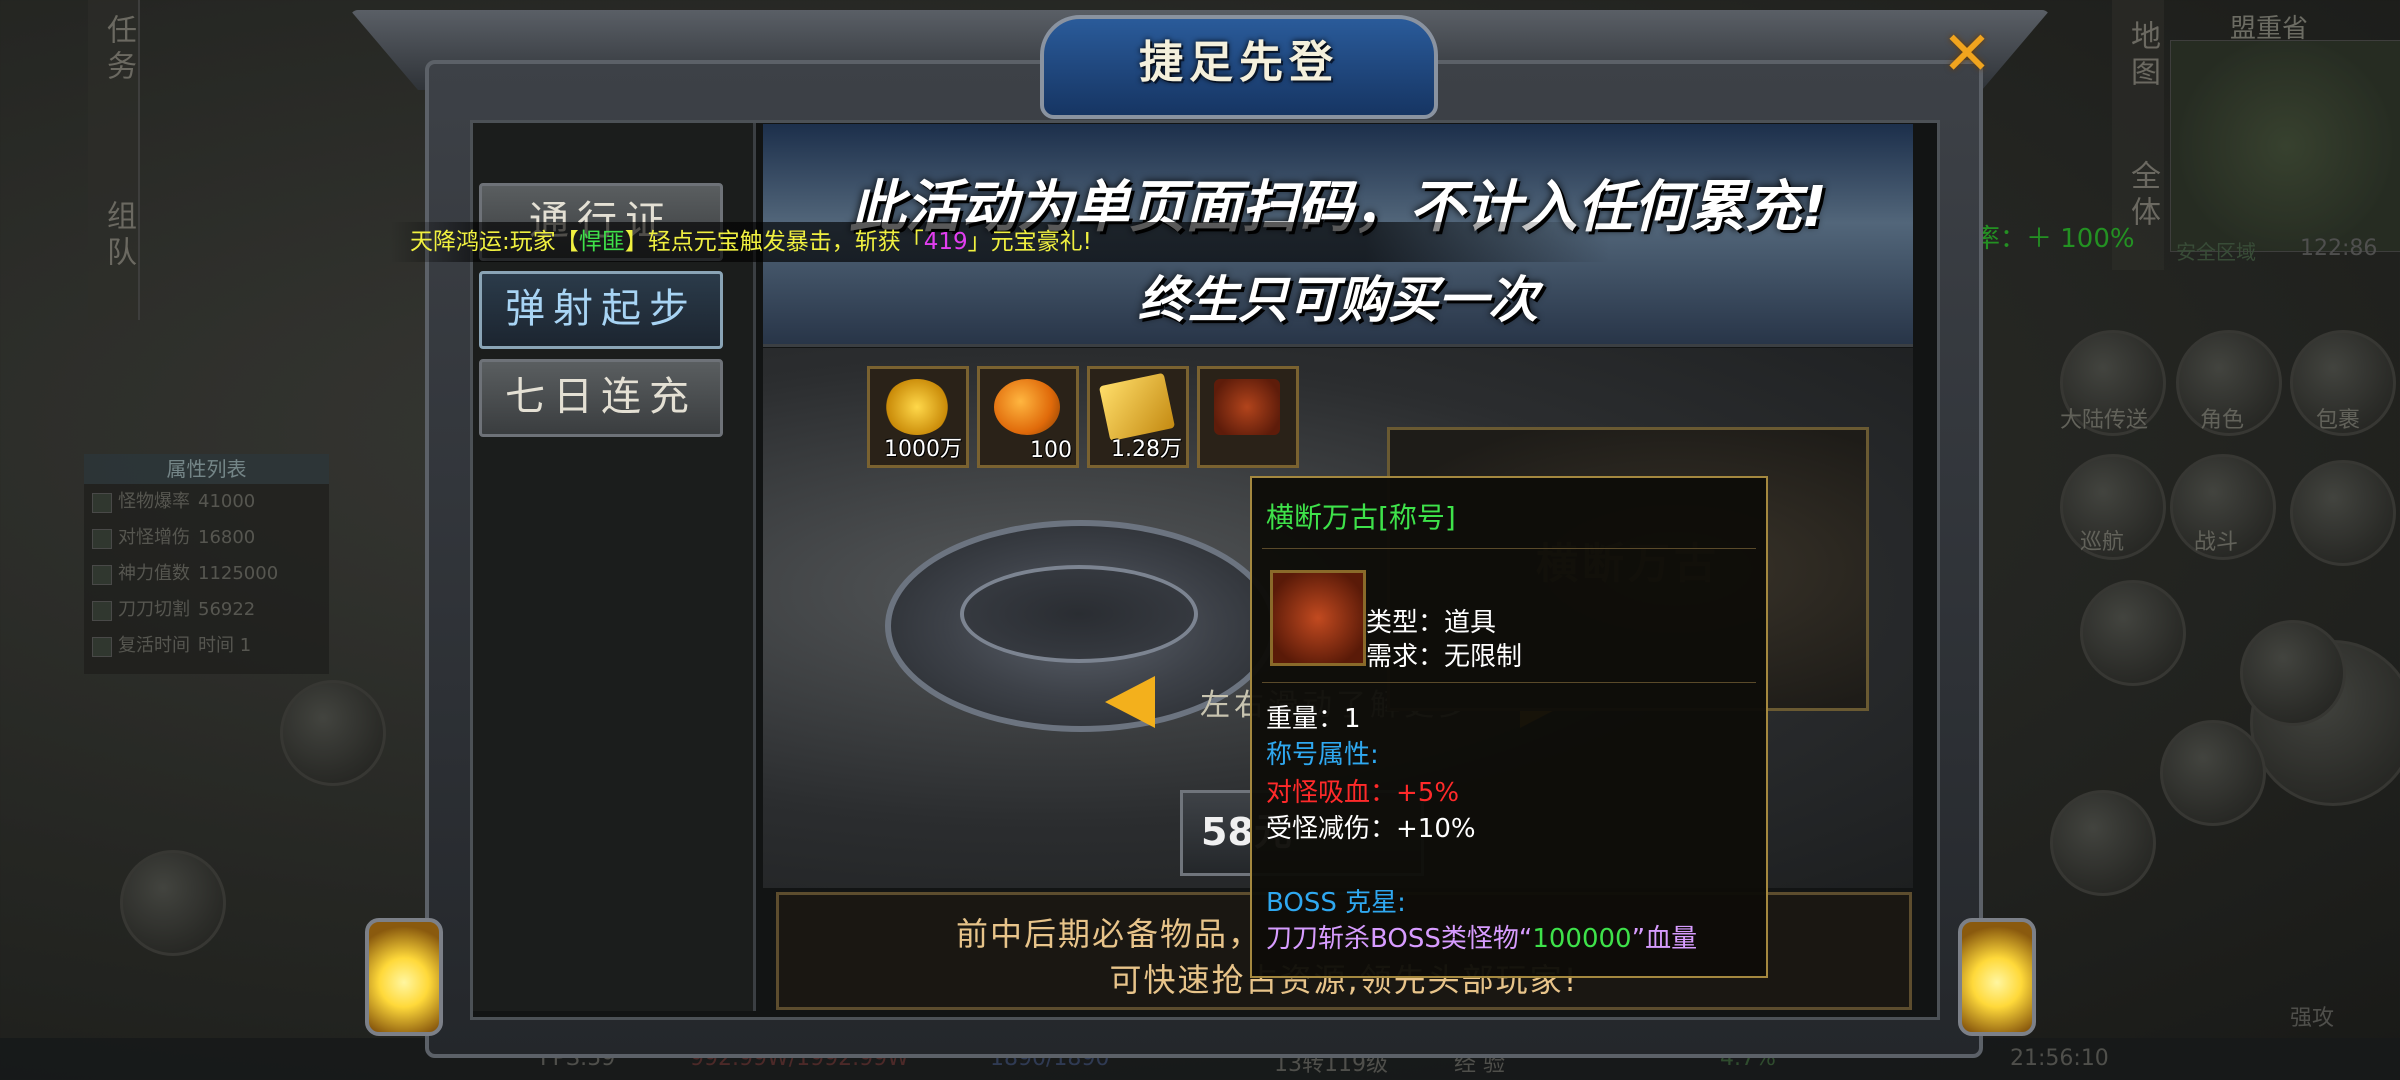 The image size is (2400, 1080). Describe the element at coordinates (1029, 242) in the screenshot. I see `marquee-text: 」元宝豪礼!` at that location.